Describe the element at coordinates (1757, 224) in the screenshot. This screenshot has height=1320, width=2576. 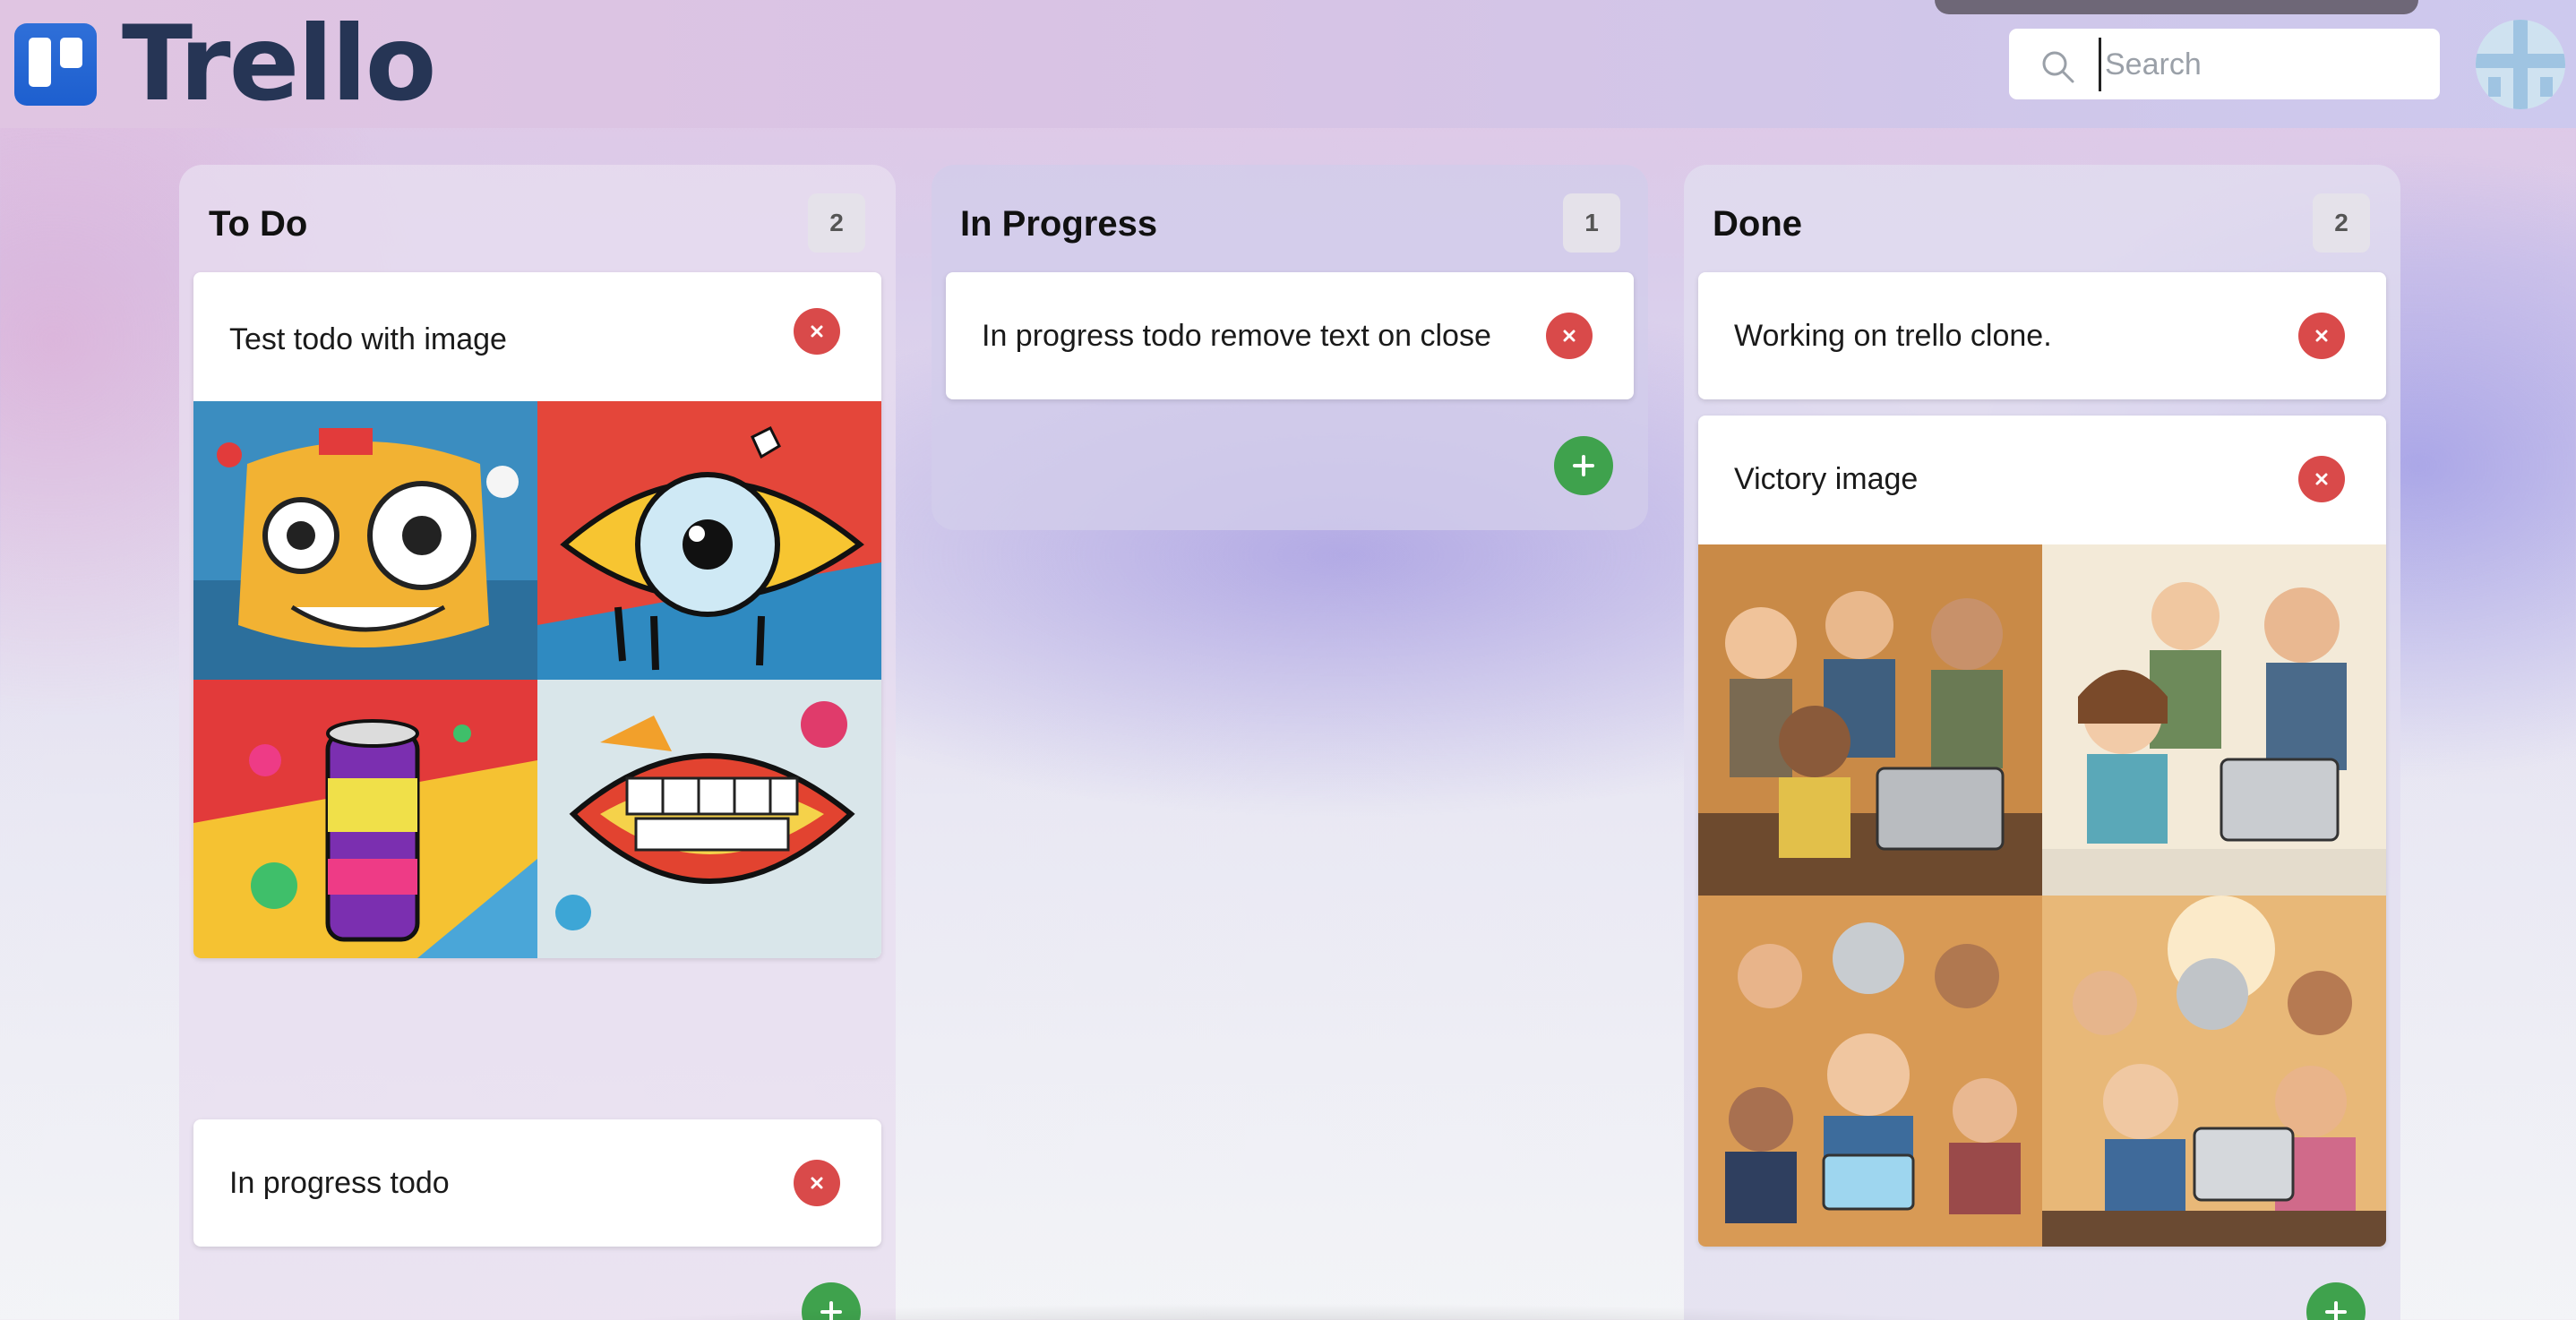
I see `column-title: Done` at that location.